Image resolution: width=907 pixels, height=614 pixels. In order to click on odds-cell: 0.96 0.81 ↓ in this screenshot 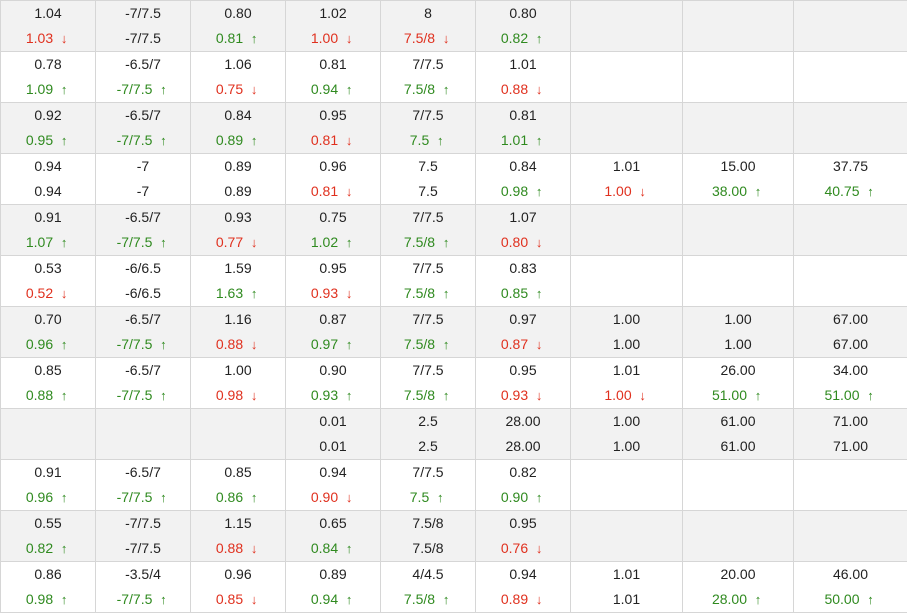, I will do `click(333, 179)`.